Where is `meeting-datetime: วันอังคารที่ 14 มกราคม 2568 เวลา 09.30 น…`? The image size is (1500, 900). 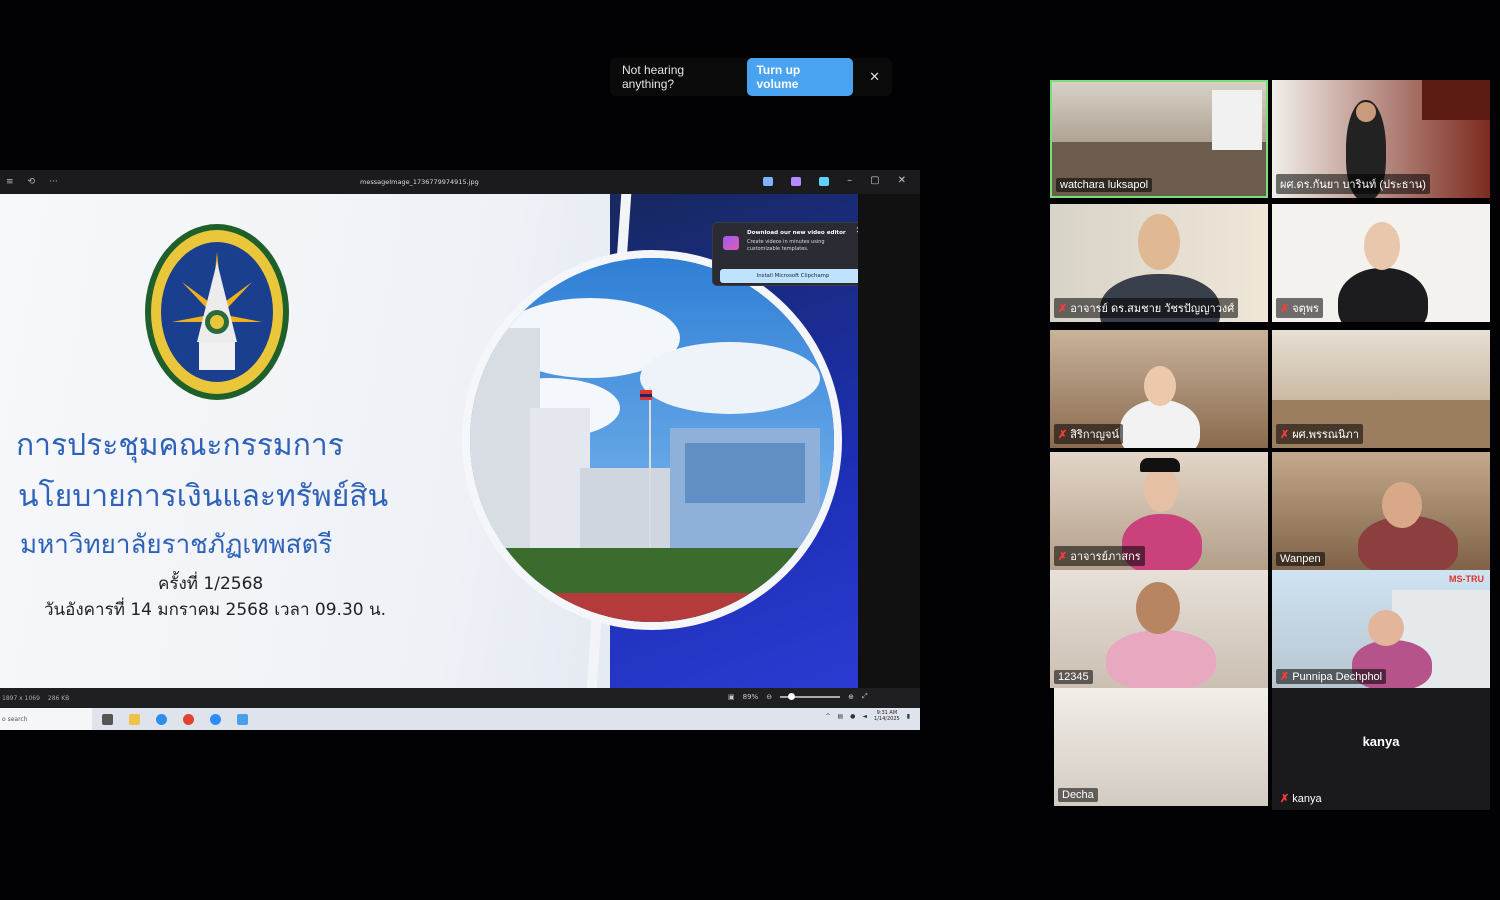
meeting-datetime: วันอังคารที่ 14 มกราคม 2568 เวลา 09.30 น… is located at coordinates (215, 610).